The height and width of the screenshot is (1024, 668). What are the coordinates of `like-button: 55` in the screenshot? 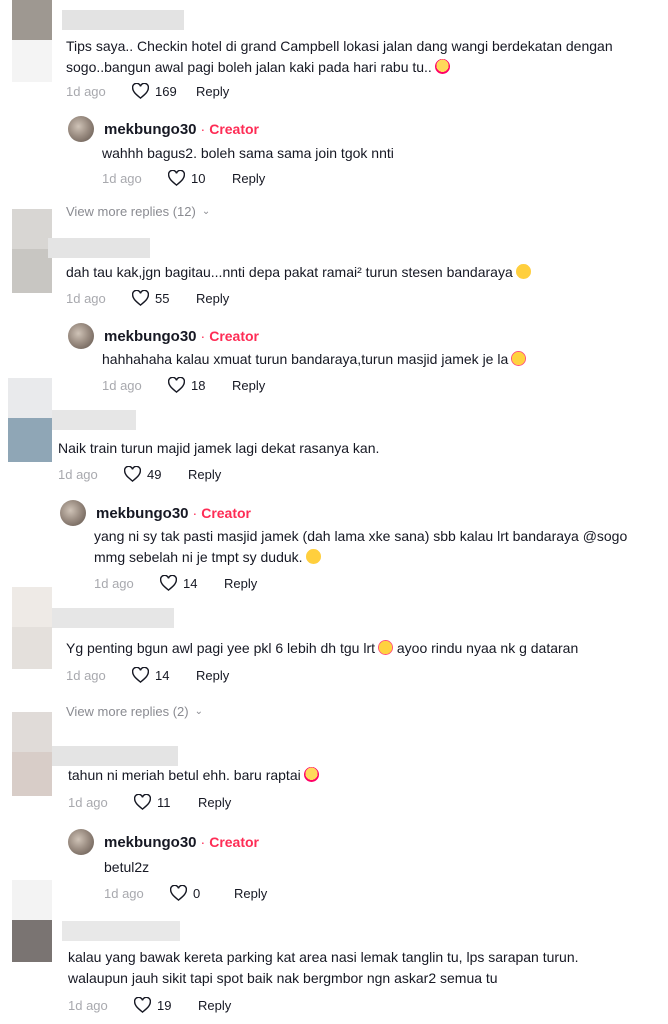 It's located at (164, 298).